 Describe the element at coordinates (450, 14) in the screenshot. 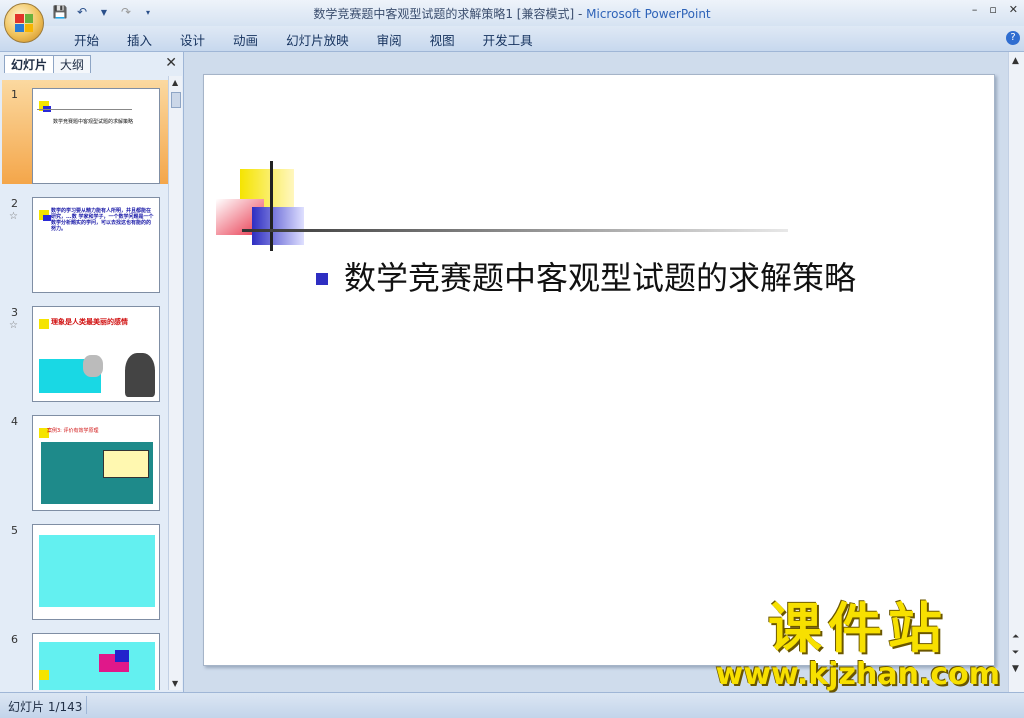

I see `document-title: 数学竞赛题中客观型试题的求解策略1 [兼容模式] -` at that location.